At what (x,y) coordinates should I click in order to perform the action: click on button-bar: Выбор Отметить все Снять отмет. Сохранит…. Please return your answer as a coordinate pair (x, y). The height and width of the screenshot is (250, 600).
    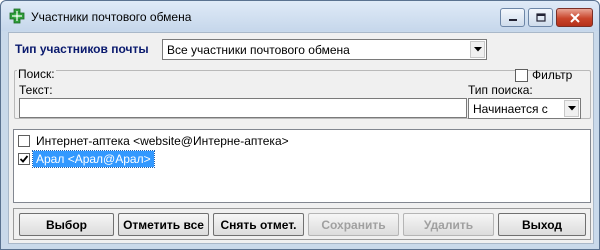
    Looking at the image, I should click on (302, 224).